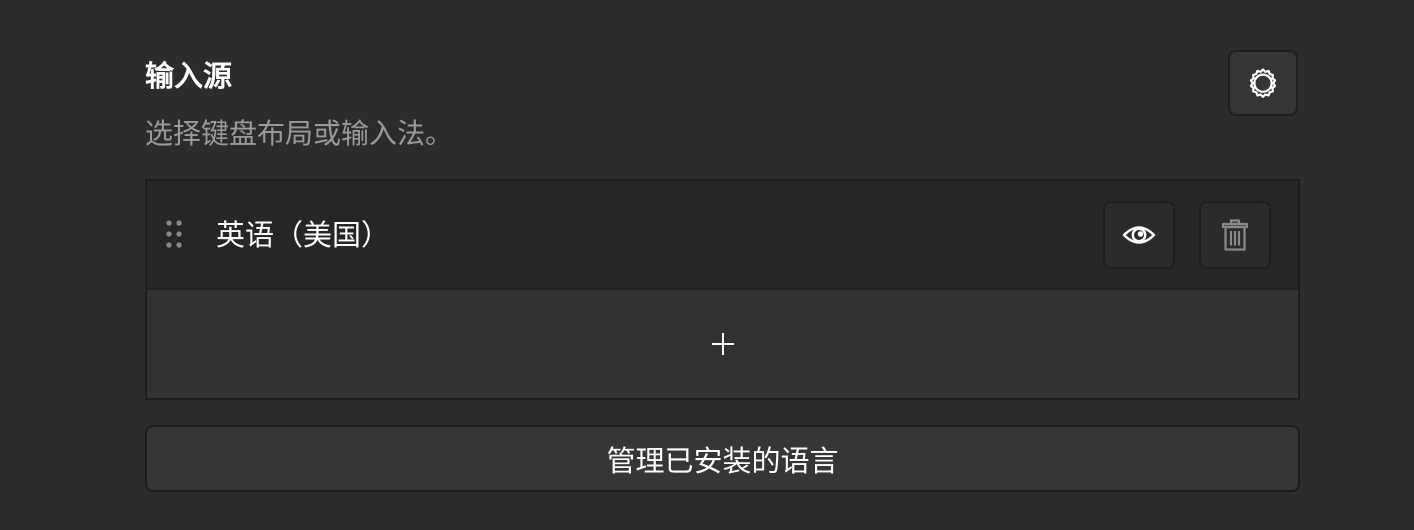 The height and width of the screenshot is (530, 1414). Describe the element at coordinates (174, 235) in the screenshot. I see `drag-handle-icon` at that location.